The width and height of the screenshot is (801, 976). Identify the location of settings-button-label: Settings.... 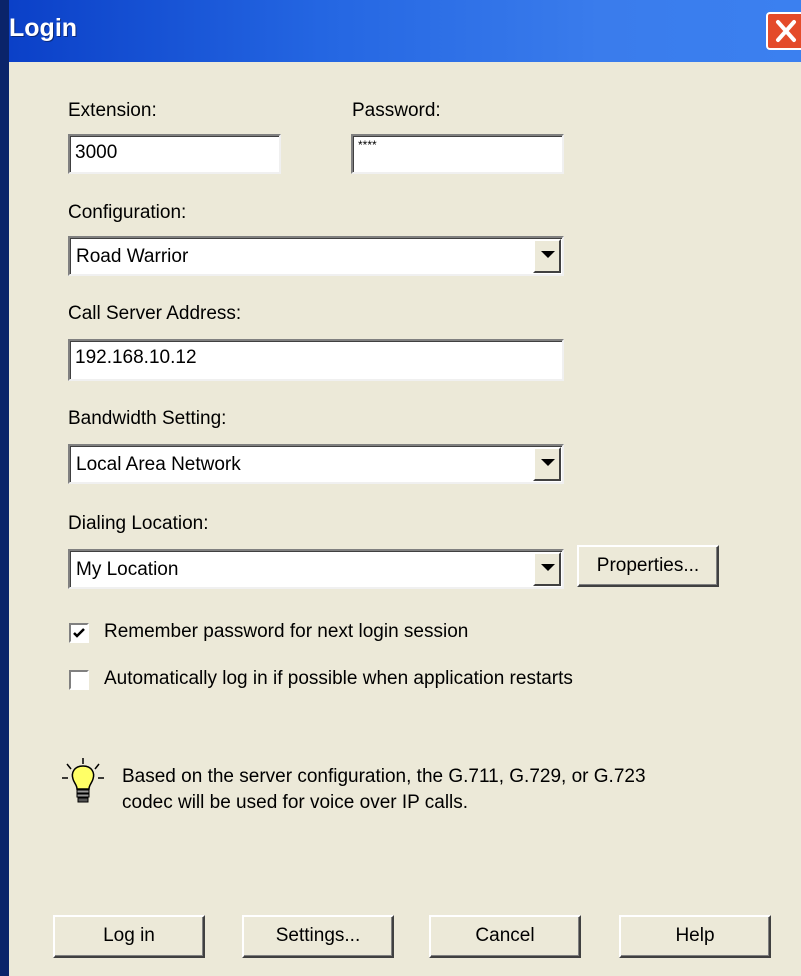
(318, 935).